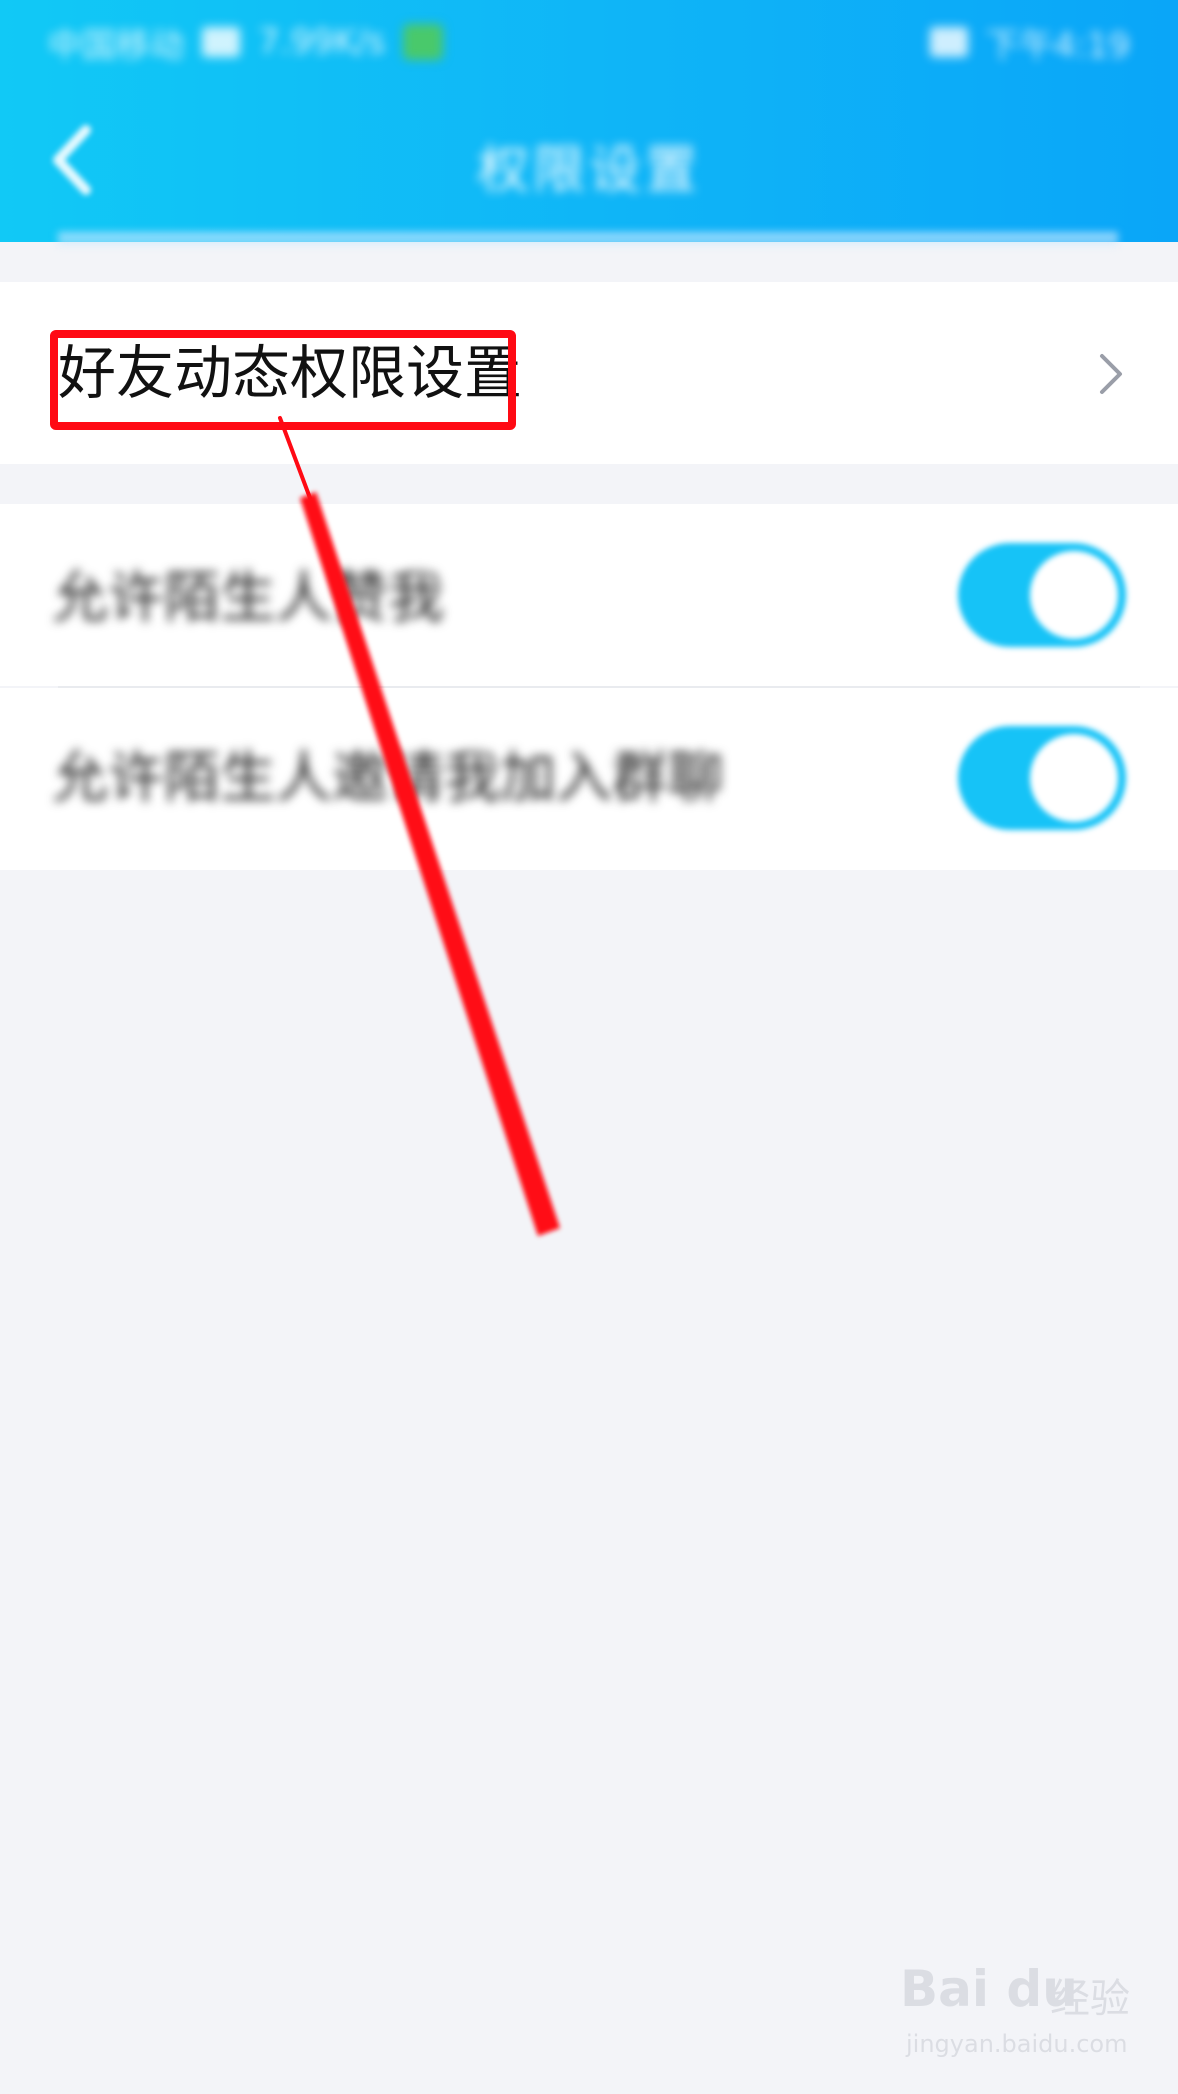 This screenshot has height=2094, width=1178. I want to click on chevron-right-icon, so click(1111, 374).